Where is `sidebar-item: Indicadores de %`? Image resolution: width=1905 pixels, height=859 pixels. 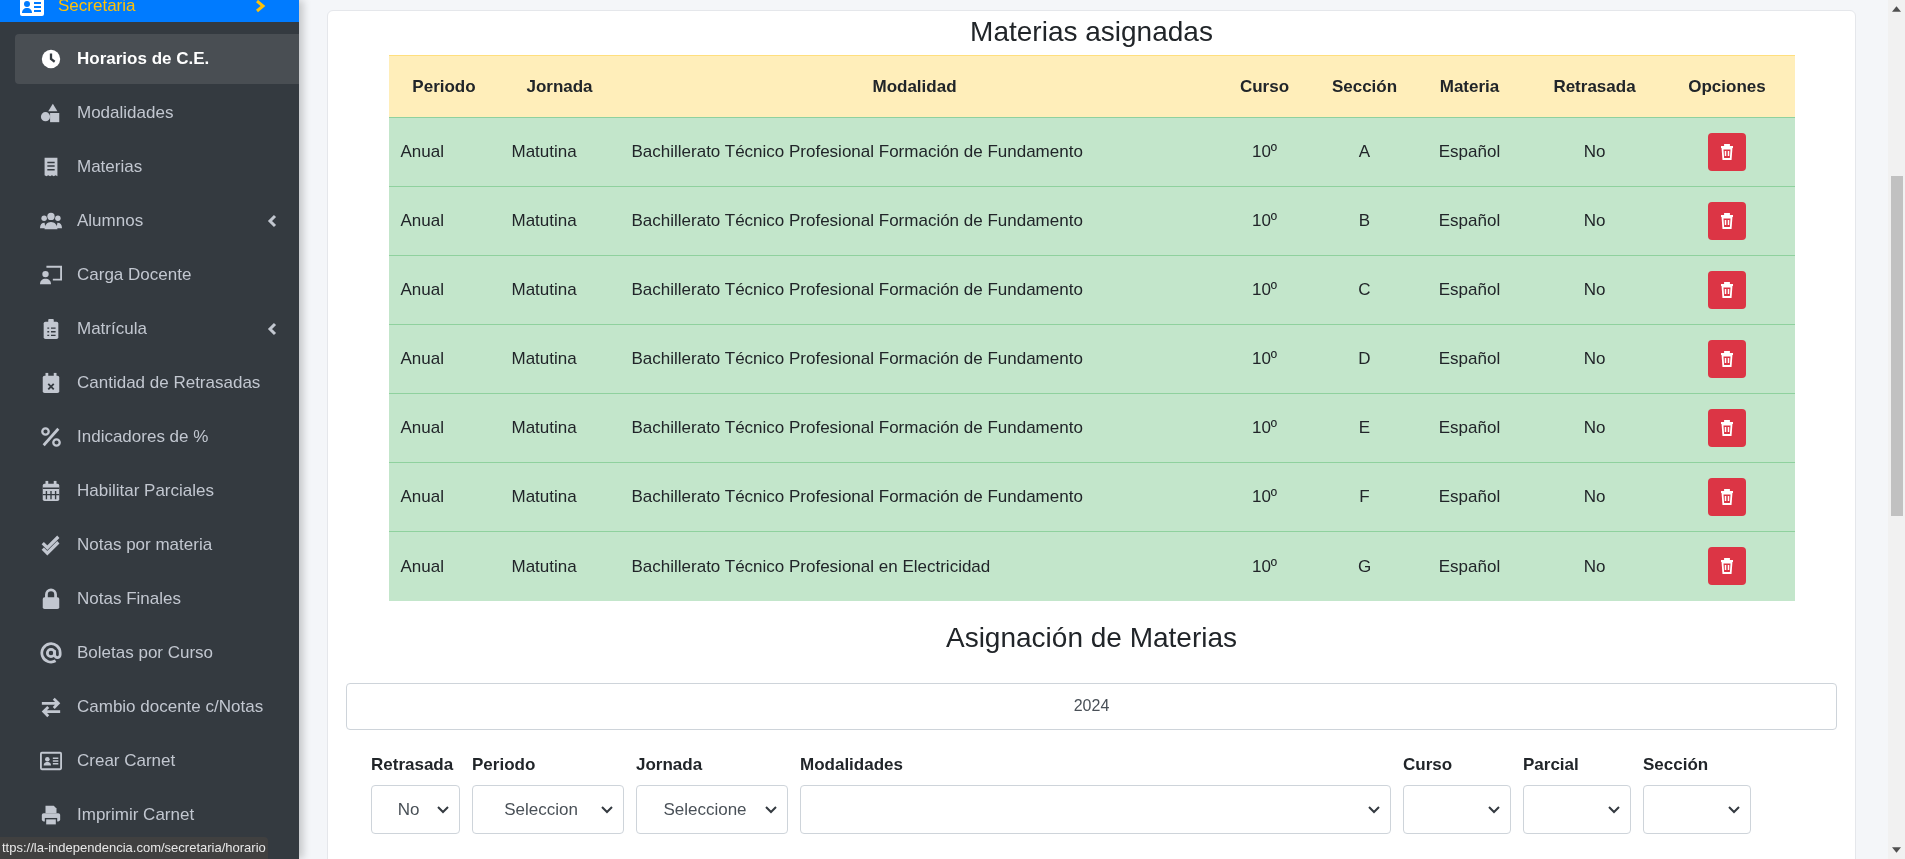 sidebar-item: Indicadores de % is located at coordinates (157, 437).